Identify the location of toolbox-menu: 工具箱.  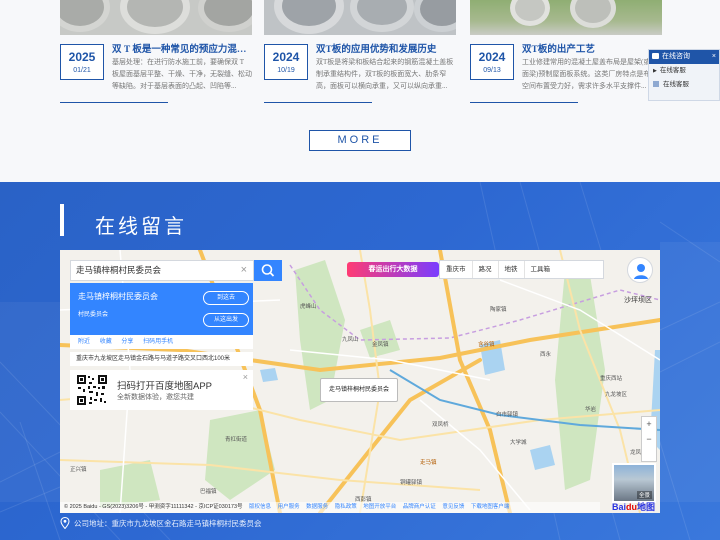
(541, 269).